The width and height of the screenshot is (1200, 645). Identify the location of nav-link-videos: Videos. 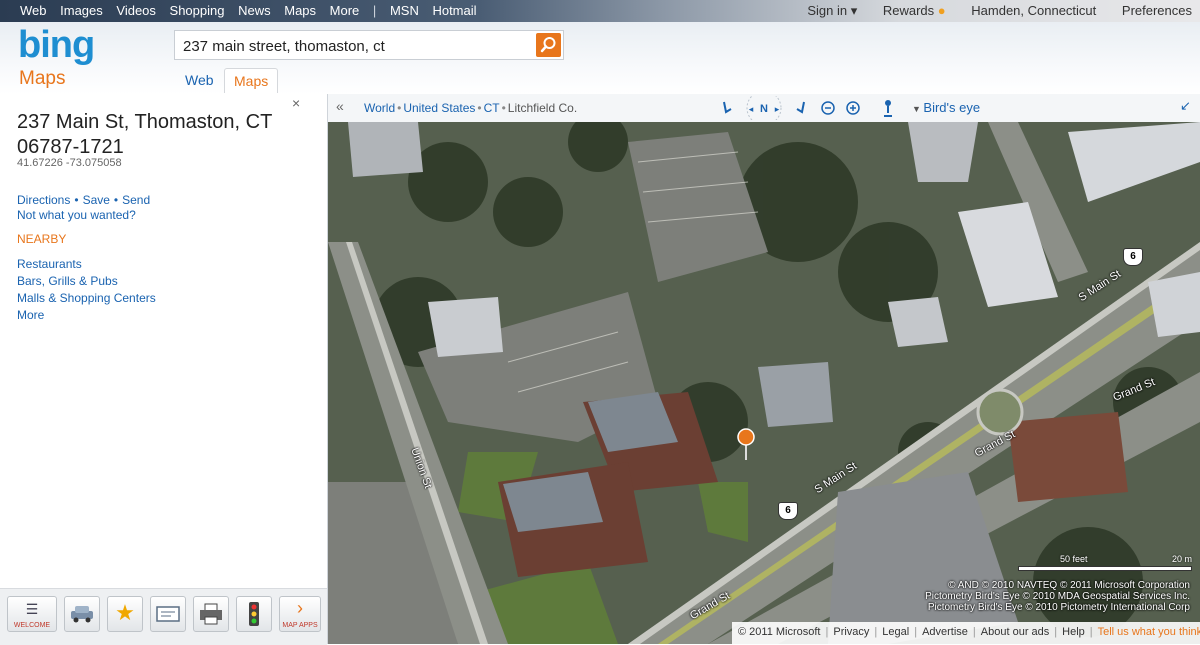
(136, 10).